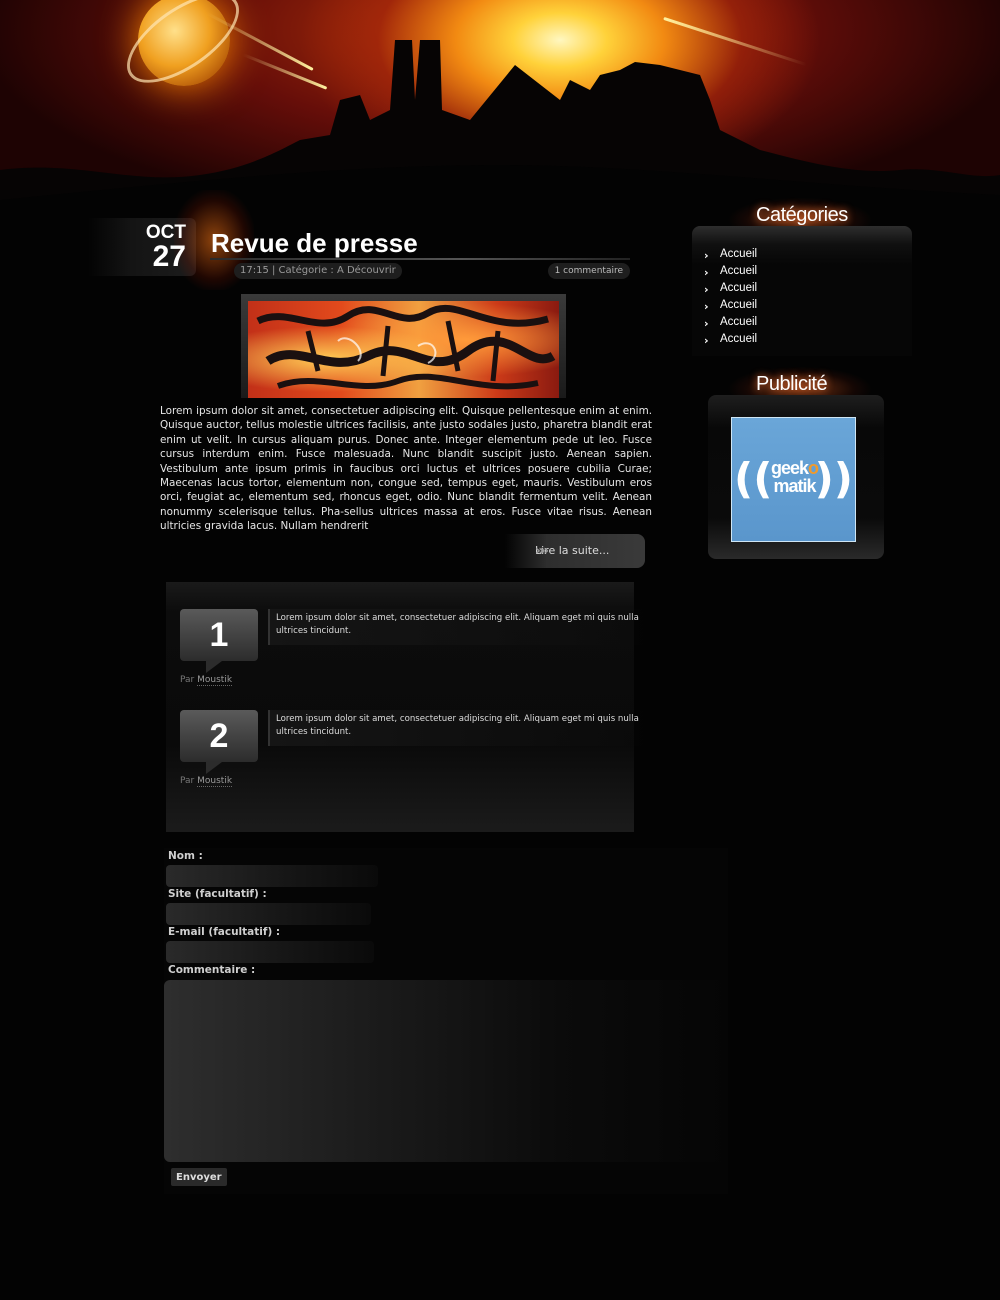 This screenshot has width=1000, height=1300. Describe the element at coordinates (212, 970) in the screenshot. I see `comment-label: Commentaire :` at that location.